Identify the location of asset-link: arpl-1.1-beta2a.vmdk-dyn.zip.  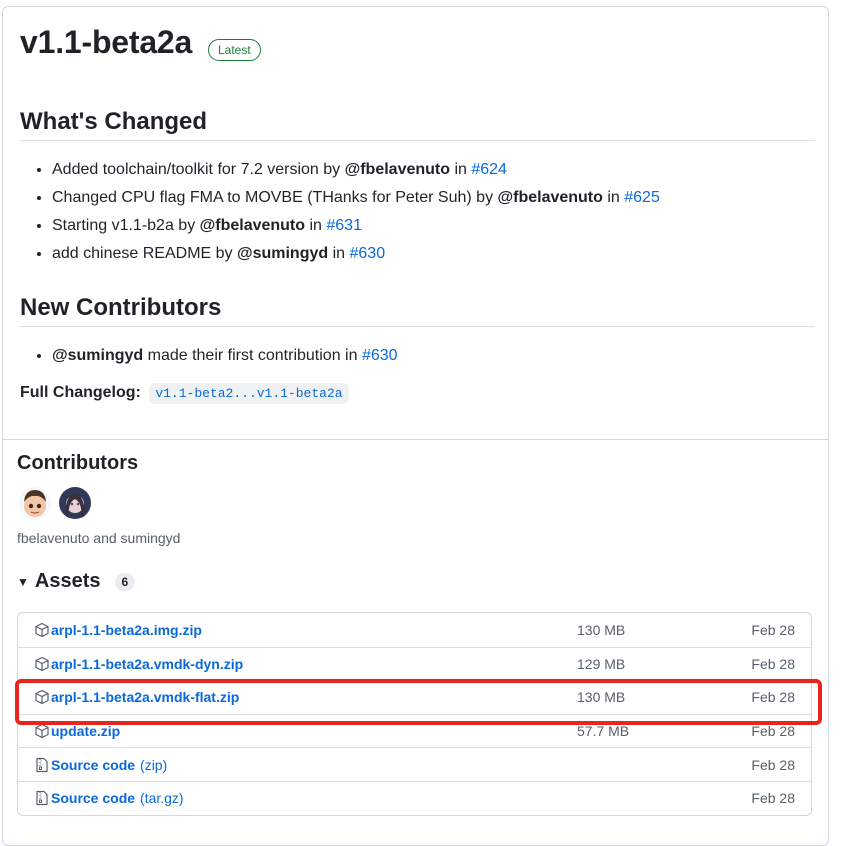
(147, 664).